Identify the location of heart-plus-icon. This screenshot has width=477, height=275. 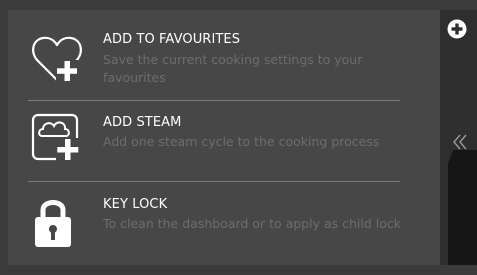
(57, 59).